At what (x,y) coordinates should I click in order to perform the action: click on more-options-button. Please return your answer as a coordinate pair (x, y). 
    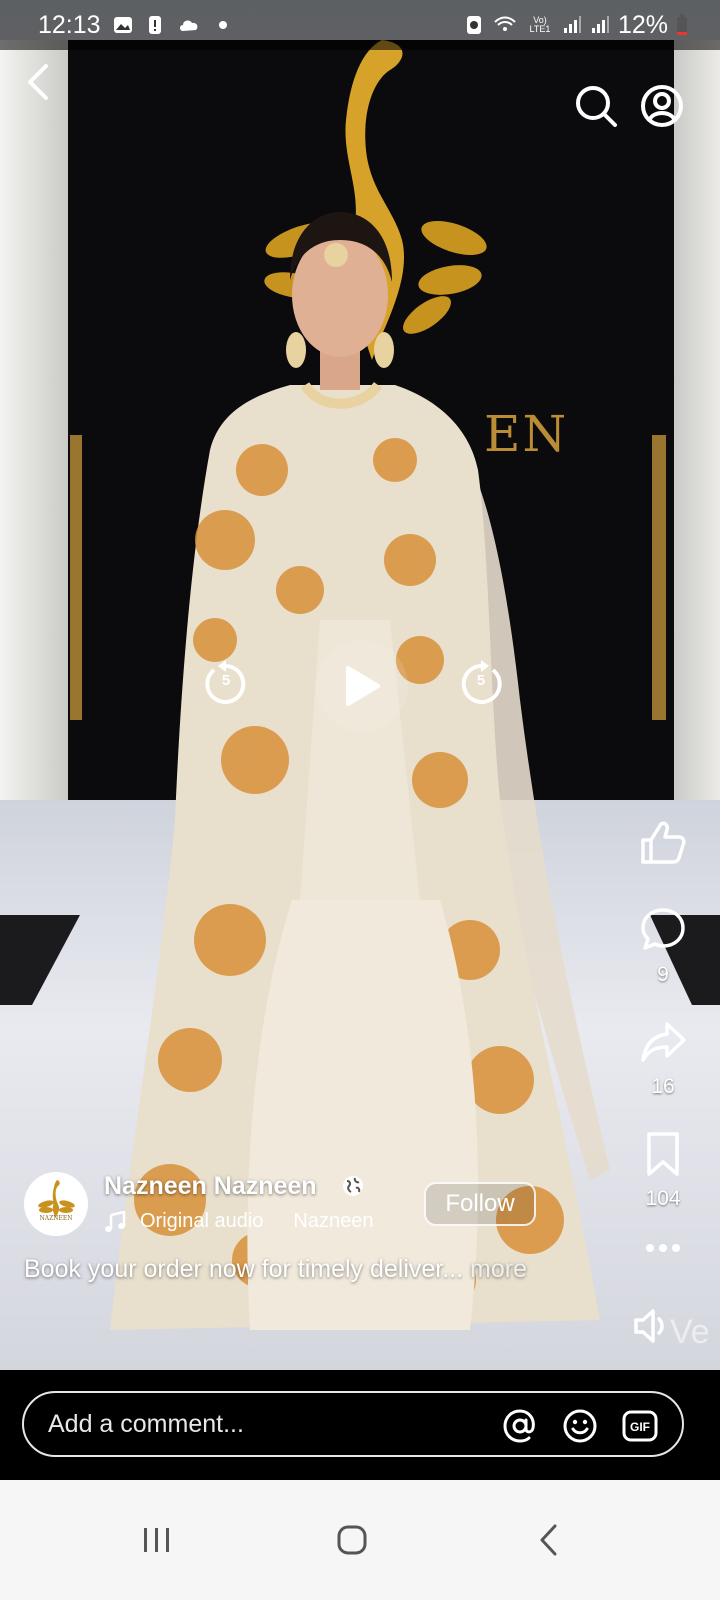
    Looking at the image, I should click on (663, 1250).